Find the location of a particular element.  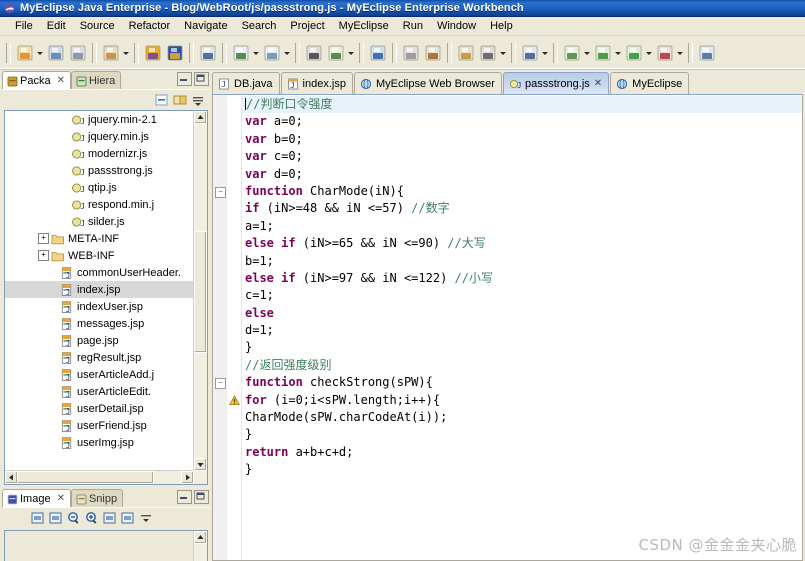

editor-tab-myeclipse-web-browser: MyEclipse Web Browser is located at coordinates (427, 83).